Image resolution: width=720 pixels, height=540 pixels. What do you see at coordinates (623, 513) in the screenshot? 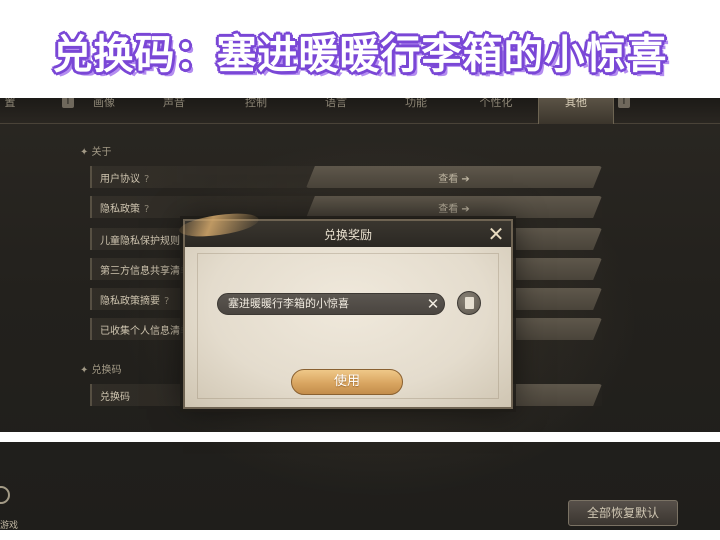
I see `reset-all-default-button: 全部恢复默认` at bounding box center [623, 513].